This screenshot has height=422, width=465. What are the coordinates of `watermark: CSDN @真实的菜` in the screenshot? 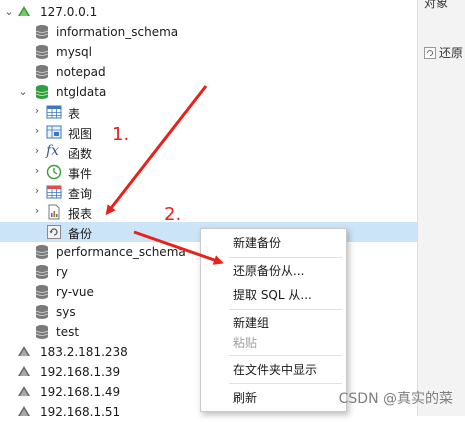 It's located at (395, 399).